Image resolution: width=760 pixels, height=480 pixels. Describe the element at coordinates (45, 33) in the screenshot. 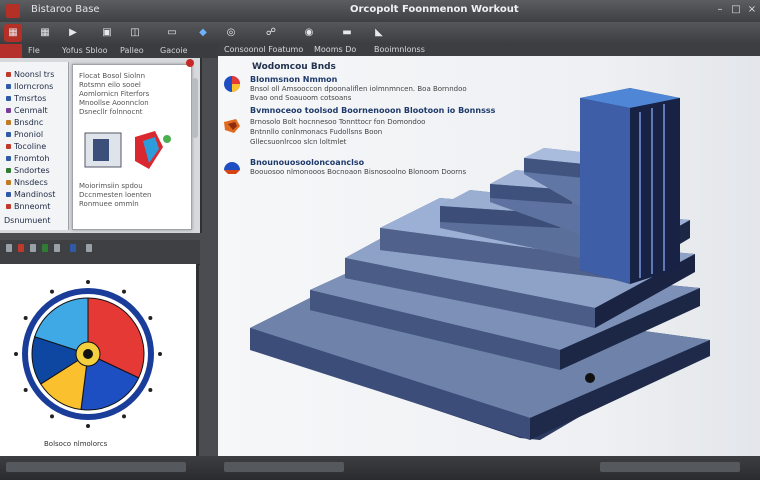

I see `grid-icon: ▦` at that location.